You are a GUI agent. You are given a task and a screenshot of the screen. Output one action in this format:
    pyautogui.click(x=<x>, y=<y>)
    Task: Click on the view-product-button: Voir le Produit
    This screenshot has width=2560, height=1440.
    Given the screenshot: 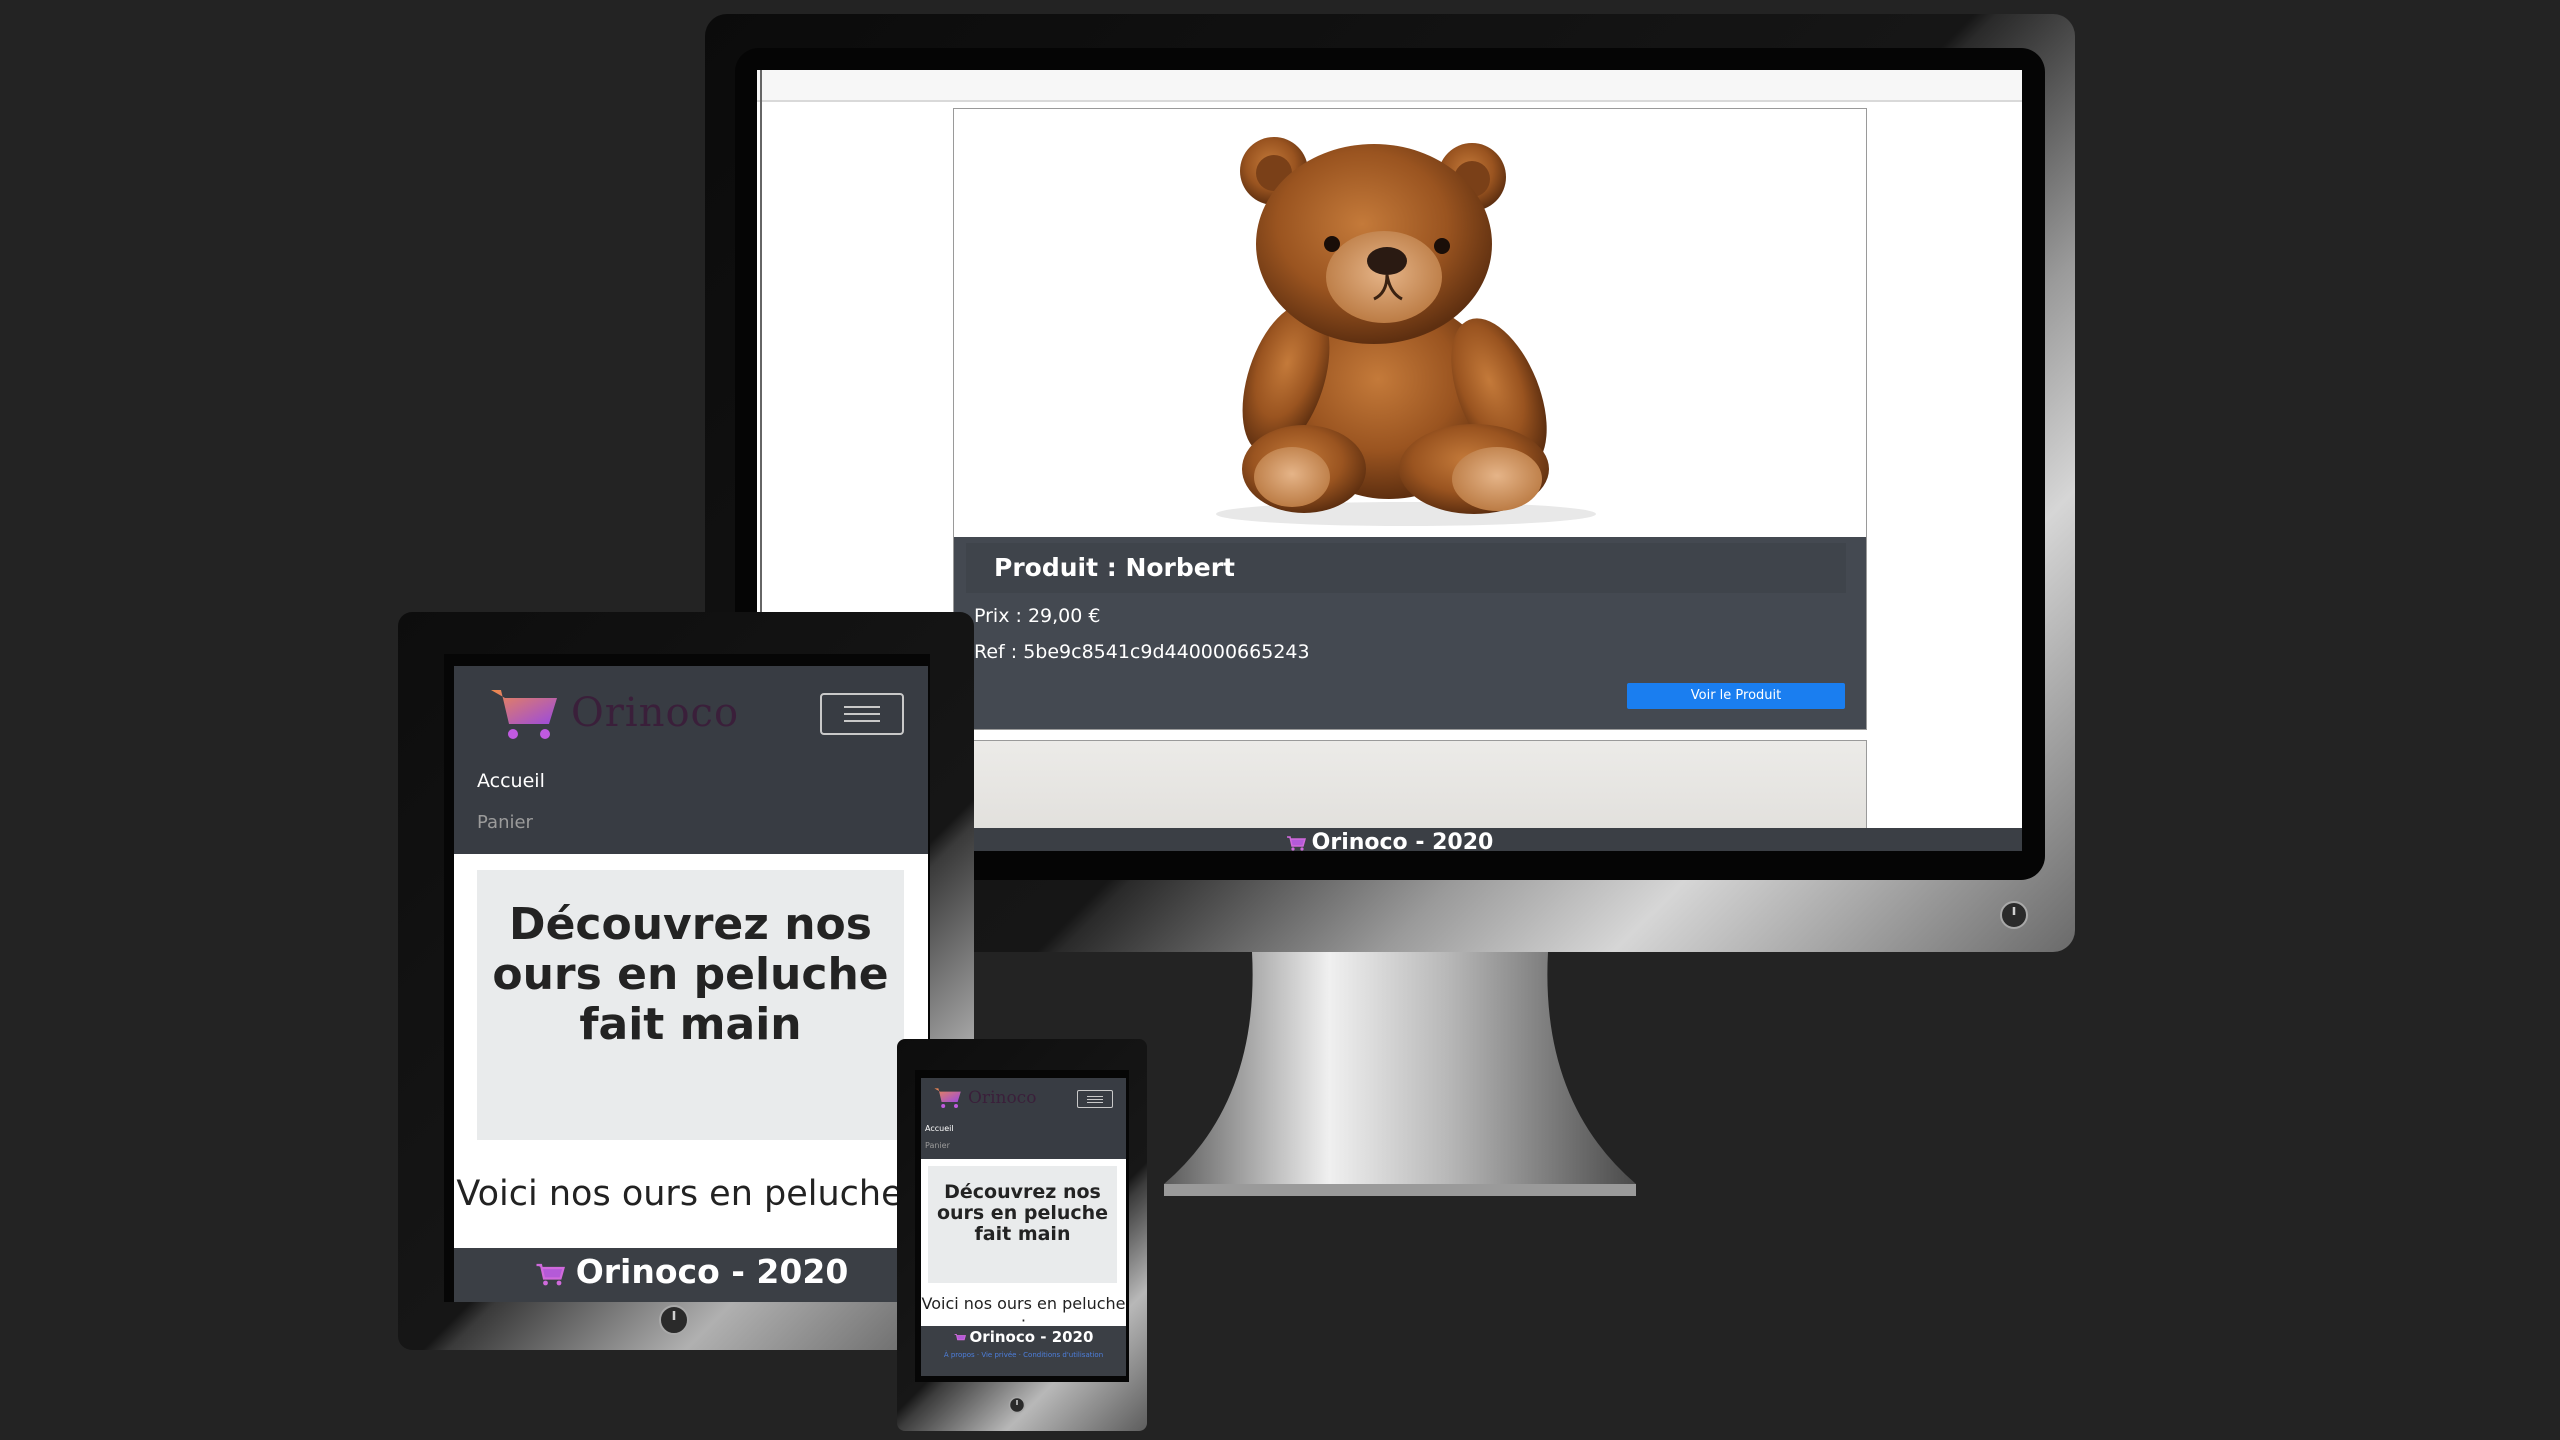 What is the action you would take?
    pyautogui.click(x=1736, y=696)
    